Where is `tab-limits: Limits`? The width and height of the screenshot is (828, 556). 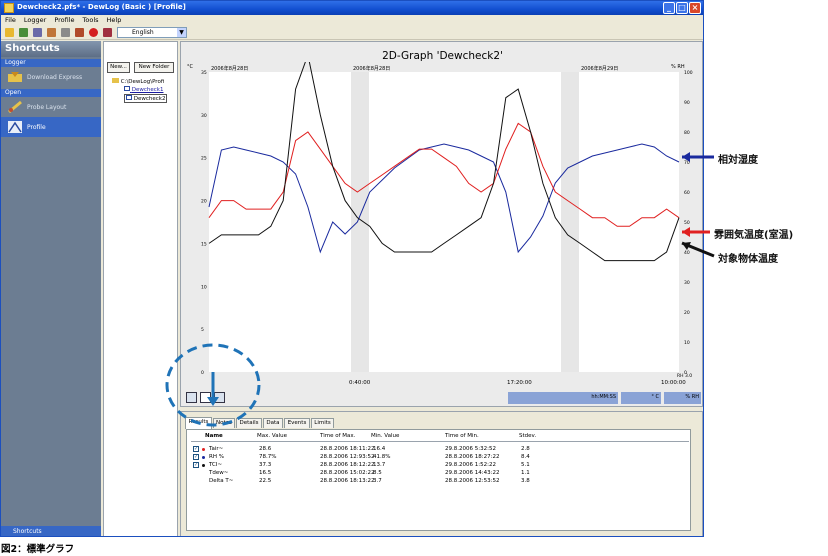
tab-limits: Limits is located at coordinates (322, 423).